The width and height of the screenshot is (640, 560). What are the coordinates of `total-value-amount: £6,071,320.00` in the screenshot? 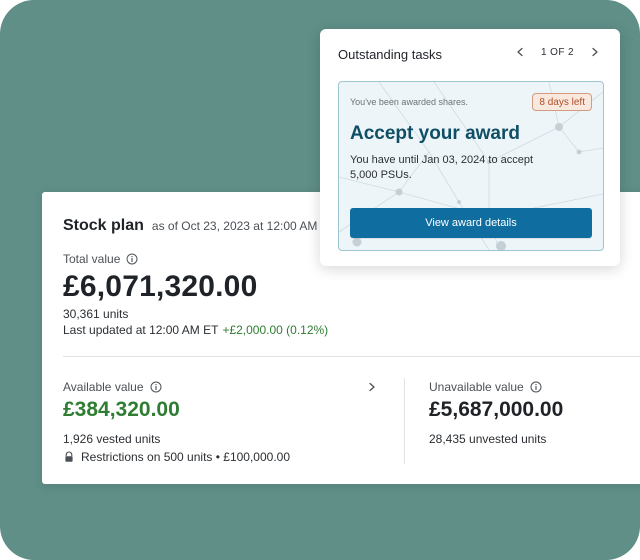 It's located at (160, 286).